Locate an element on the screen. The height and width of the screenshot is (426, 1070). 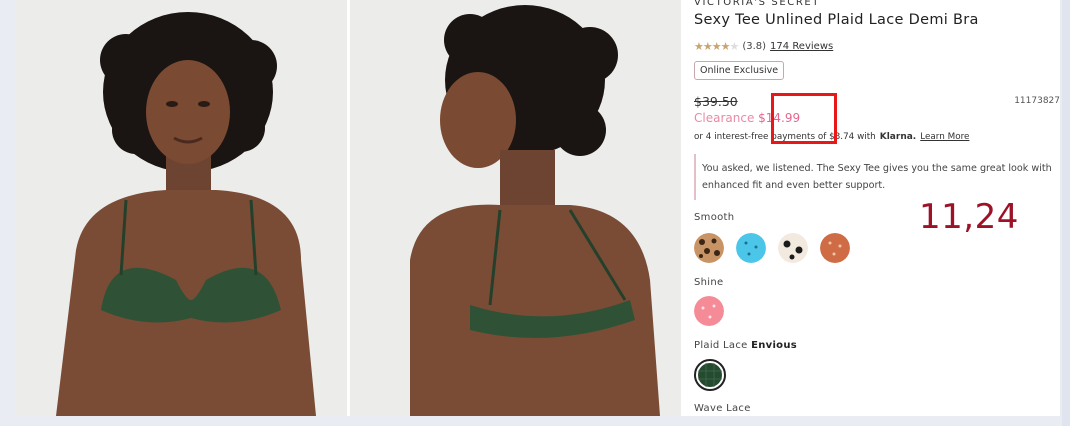
rust-dots-pattern-icon is located at coordinates (835, 248).